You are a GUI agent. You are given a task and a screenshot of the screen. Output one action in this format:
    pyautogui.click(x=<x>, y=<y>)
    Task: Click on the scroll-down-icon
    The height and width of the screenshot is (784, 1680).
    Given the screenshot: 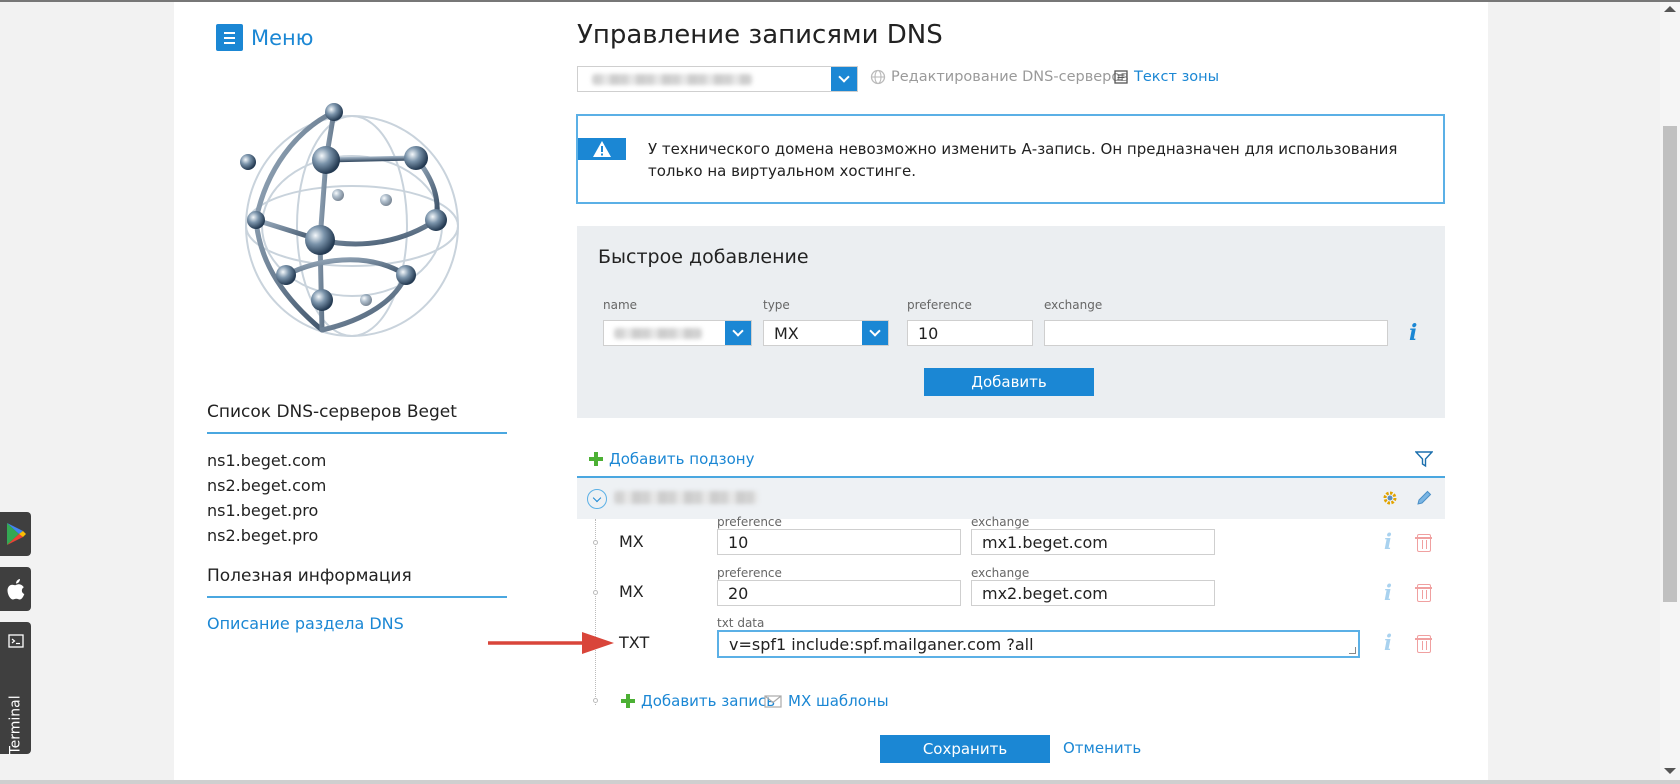 What is the action you would take?
    pyautogui.click(x=1670, y=771)
    